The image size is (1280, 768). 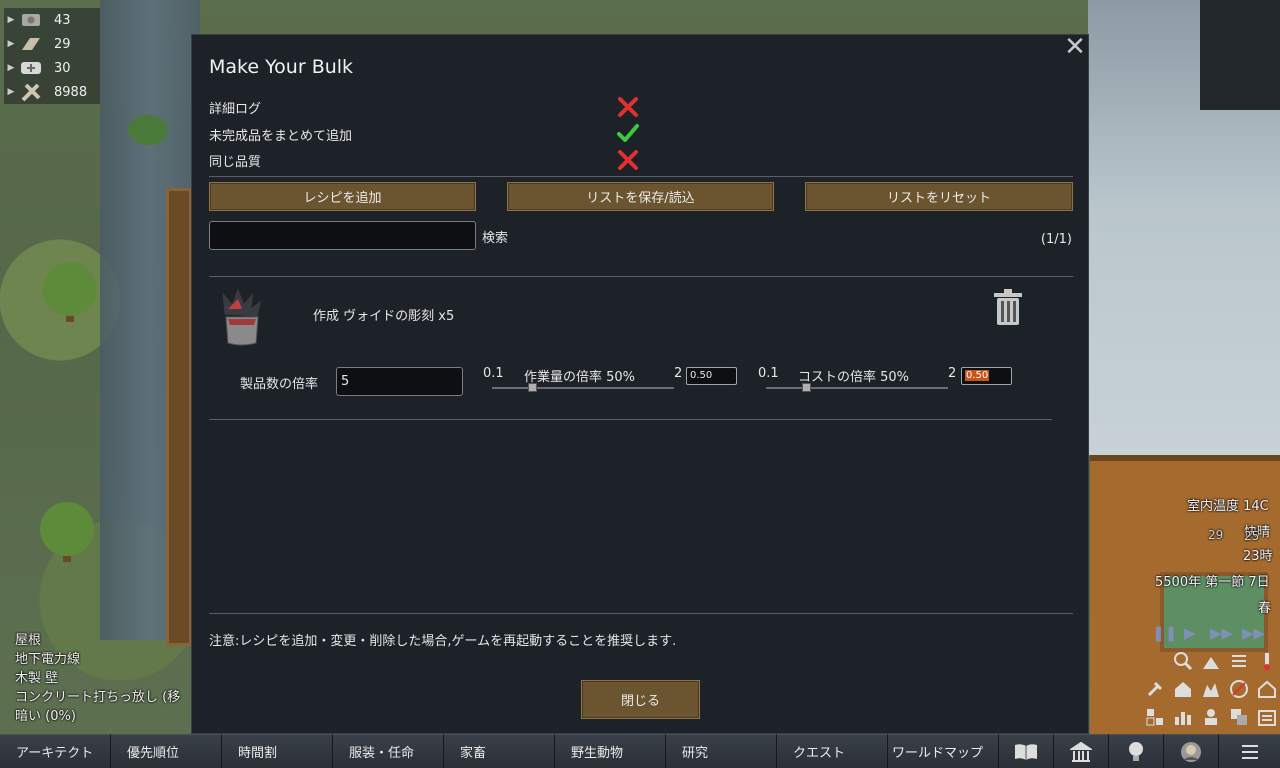 What do you see at coordinates (721, 751) in the screenshot?
I see `tab-research: 研究` at bounding box center [721, 751].